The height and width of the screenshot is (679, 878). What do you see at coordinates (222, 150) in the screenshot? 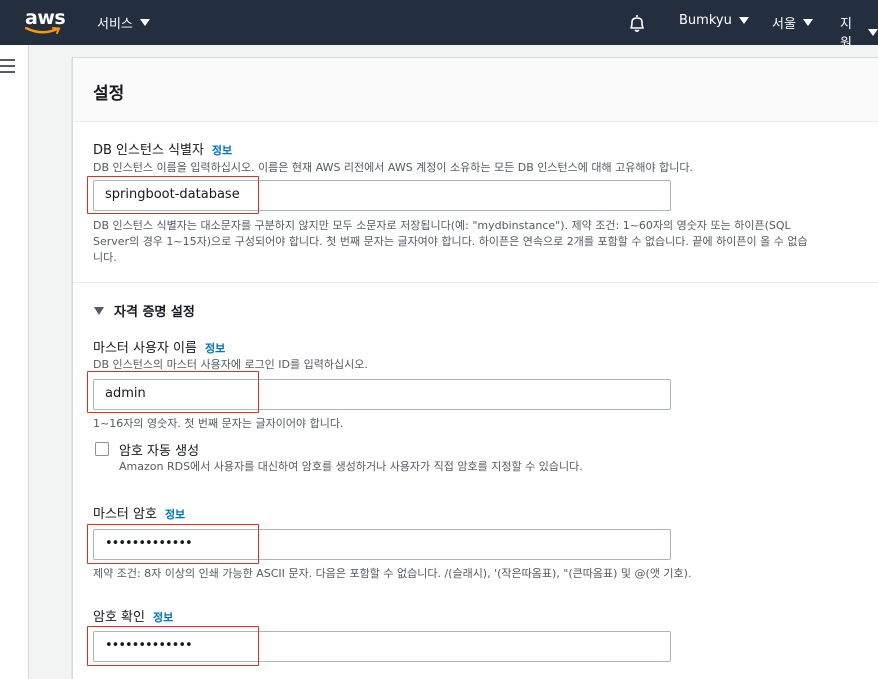
I see `db-identifier-info-link: 정보` at bounding box center [222, 150].